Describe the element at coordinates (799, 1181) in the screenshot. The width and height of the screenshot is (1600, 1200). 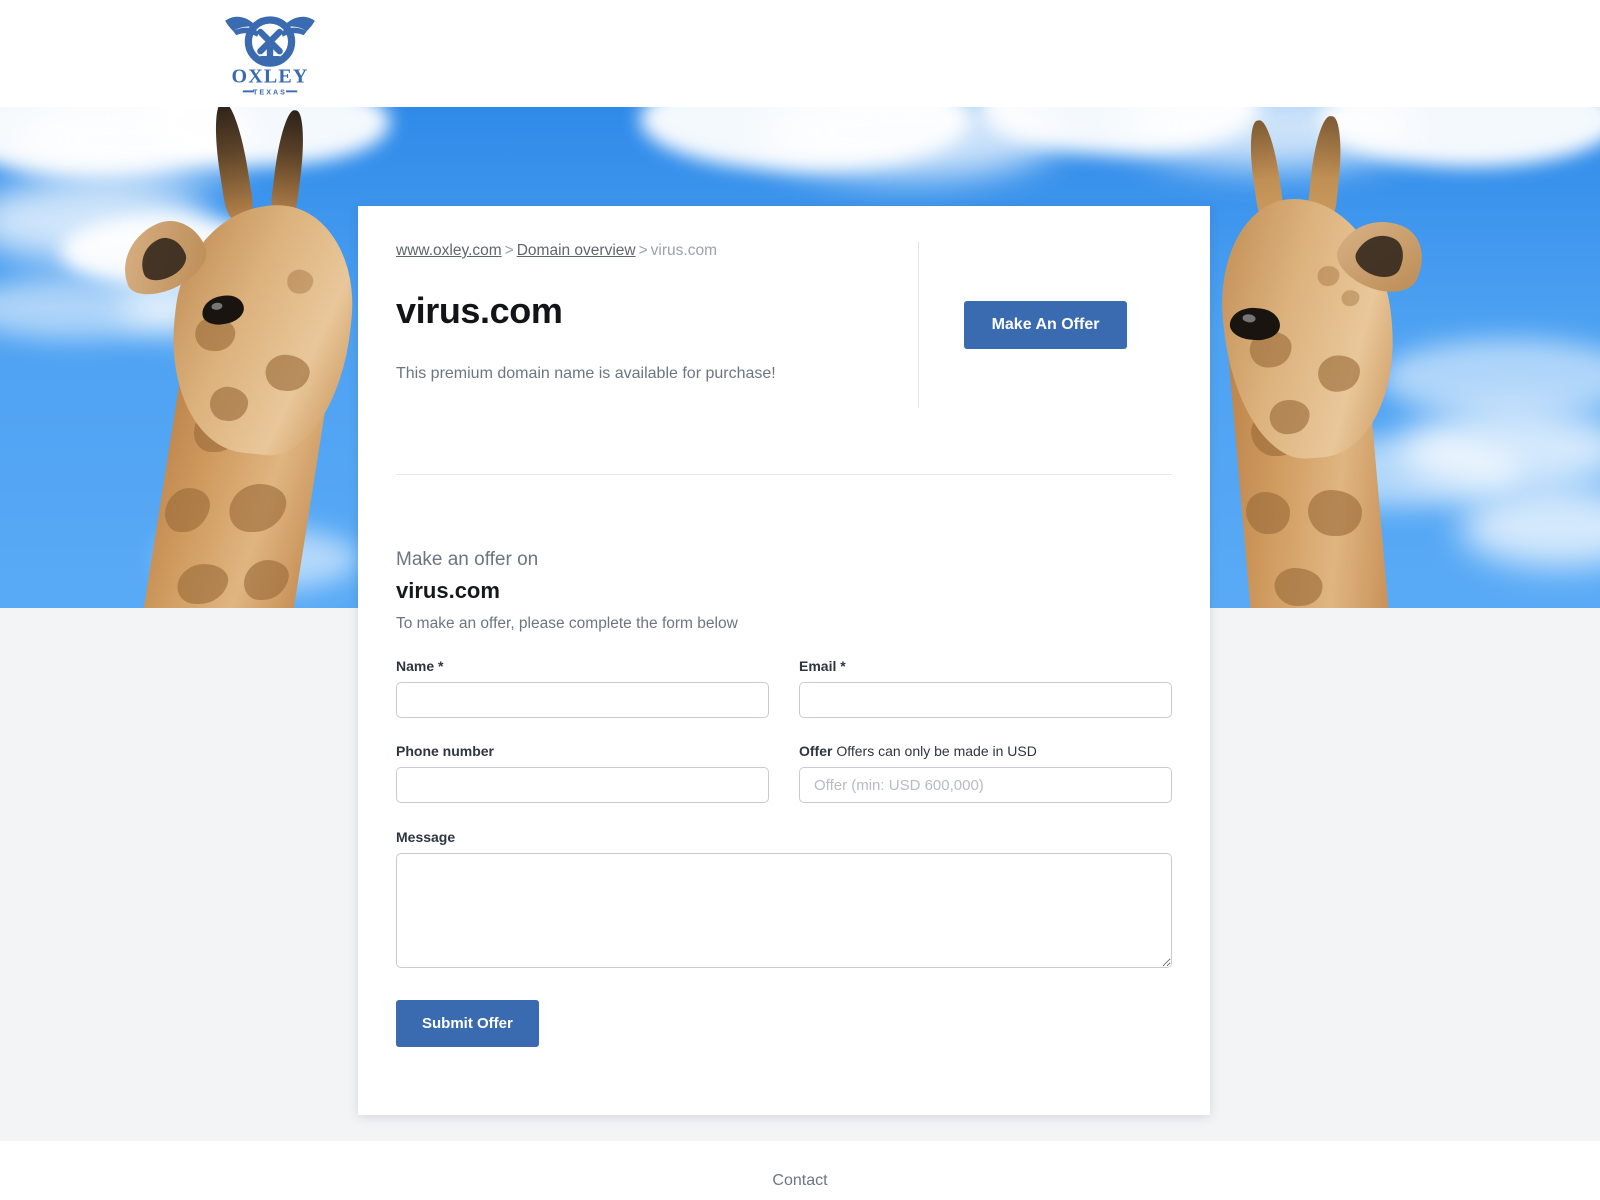
I see `footer-contact-link: Contact` at that location.